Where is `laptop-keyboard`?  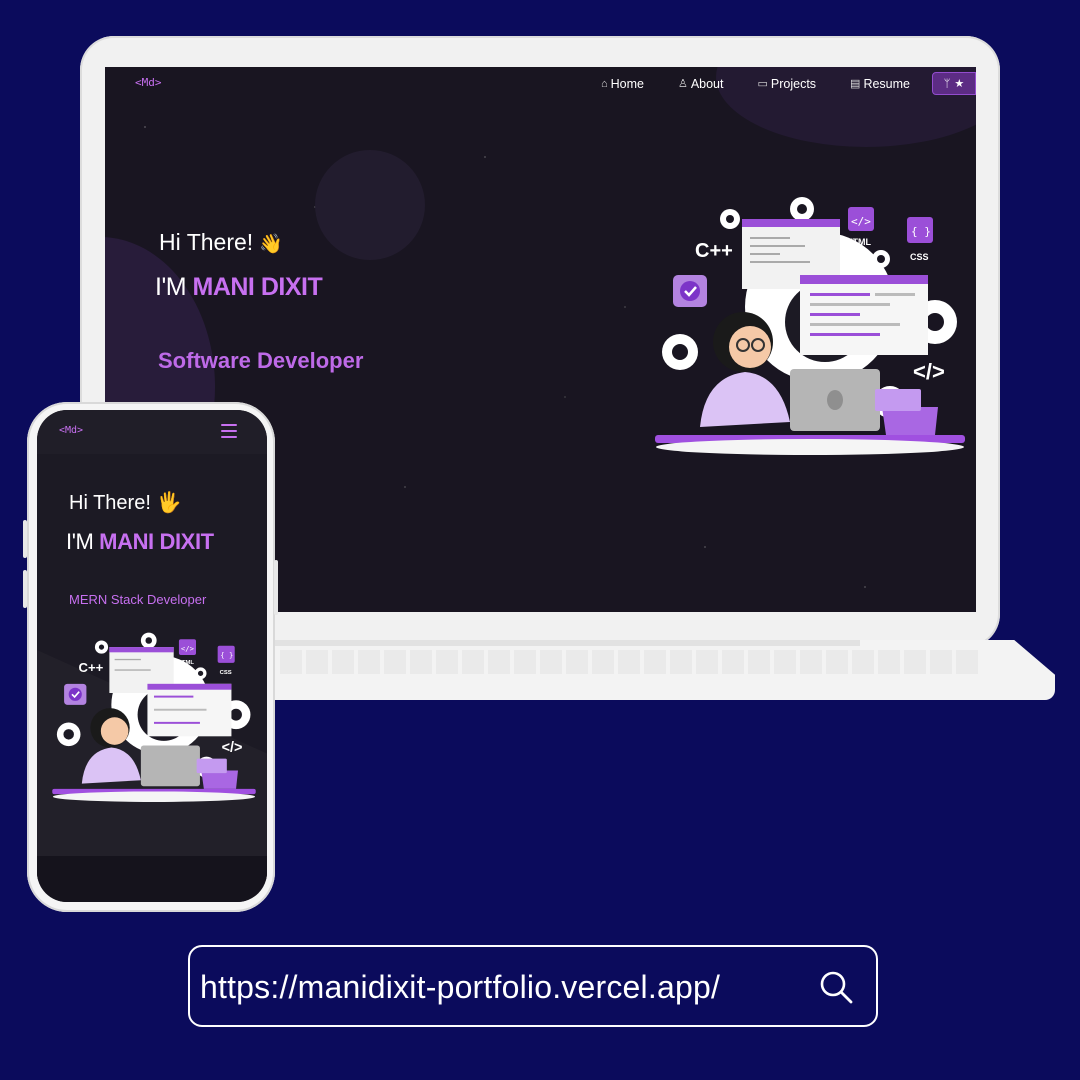
laptop-keyboard is located at coordinates (630, 662).